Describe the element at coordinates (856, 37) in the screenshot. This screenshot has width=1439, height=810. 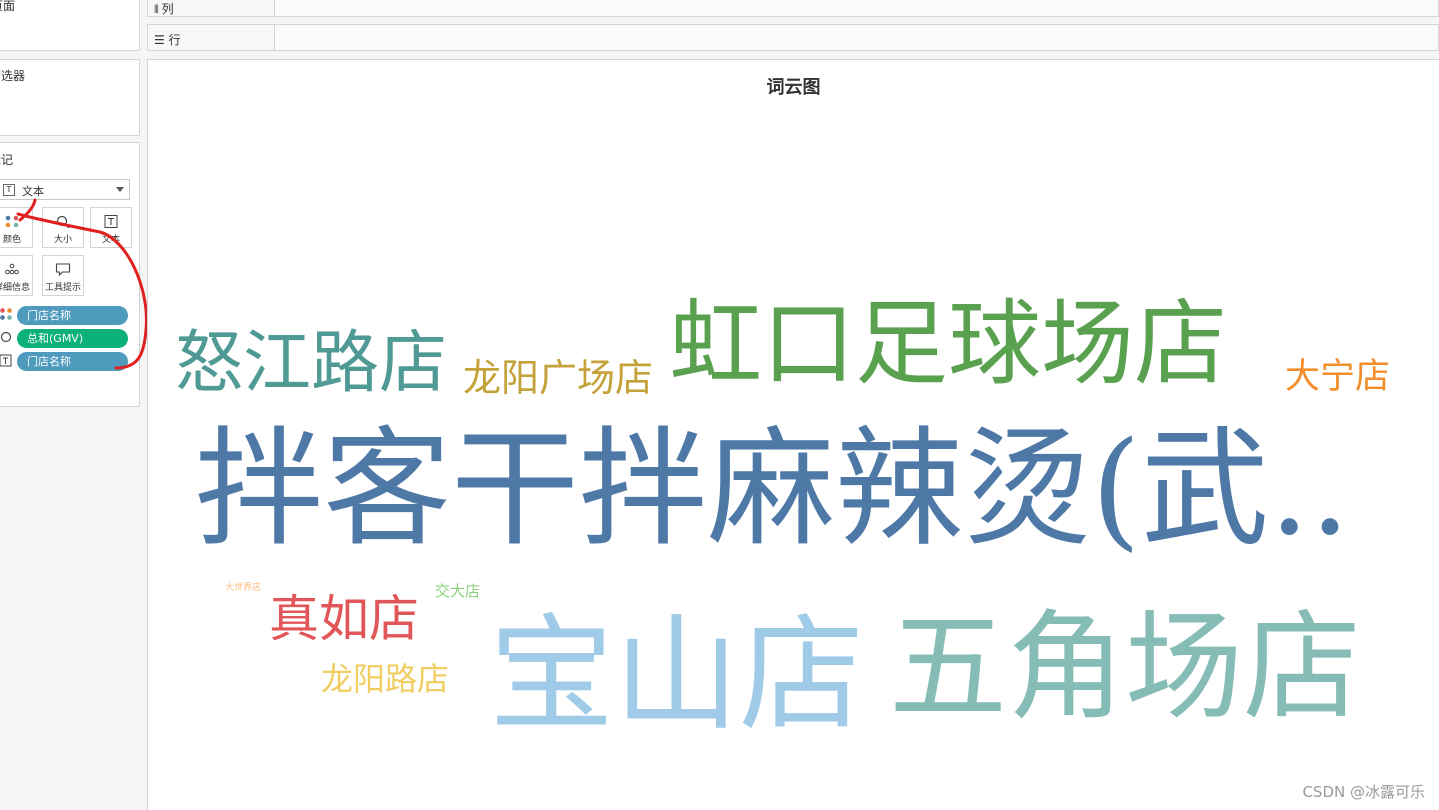
I see `rows-drop-area` at that location.